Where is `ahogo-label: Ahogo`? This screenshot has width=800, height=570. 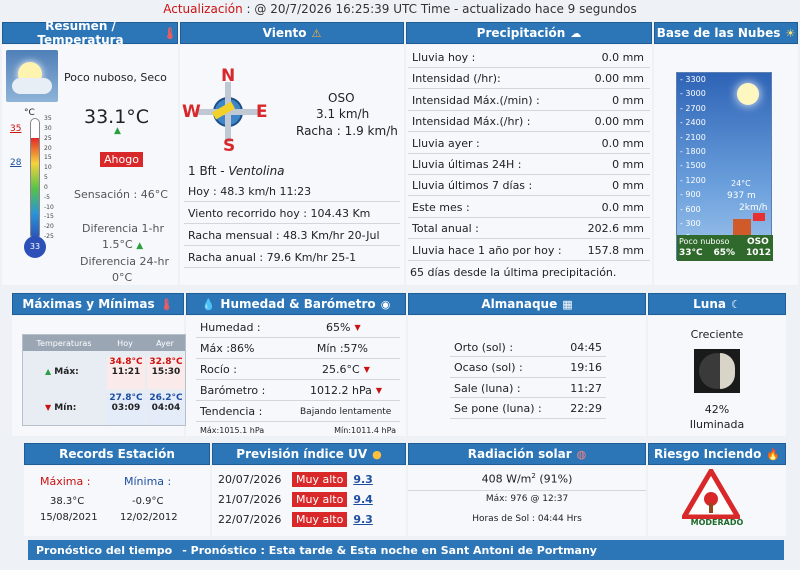
ahogo-label: Ahogo is located at coordinates (121, 159).